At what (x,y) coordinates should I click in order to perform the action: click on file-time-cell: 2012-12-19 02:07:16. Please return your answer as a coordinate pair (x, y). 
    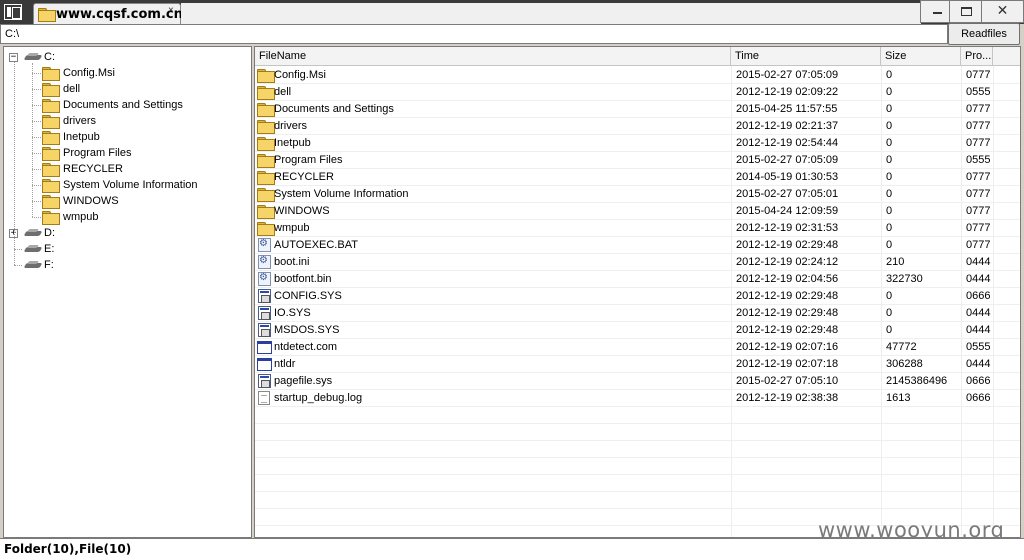
    Looking at the image, I should click on (787, 347).